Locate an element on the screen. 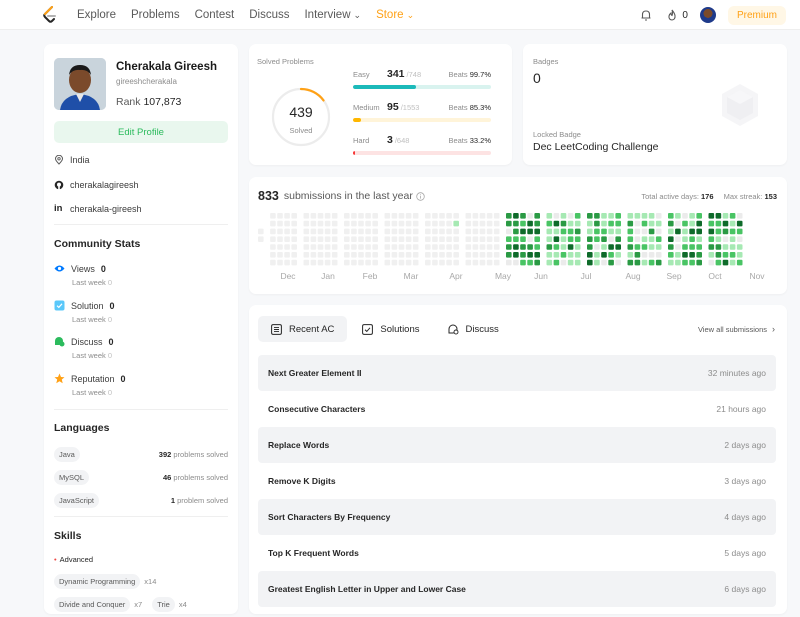 The height and width of the screenshot is (617, 800). github-link: cherakalagireesh is located at coordinates (104, 185).